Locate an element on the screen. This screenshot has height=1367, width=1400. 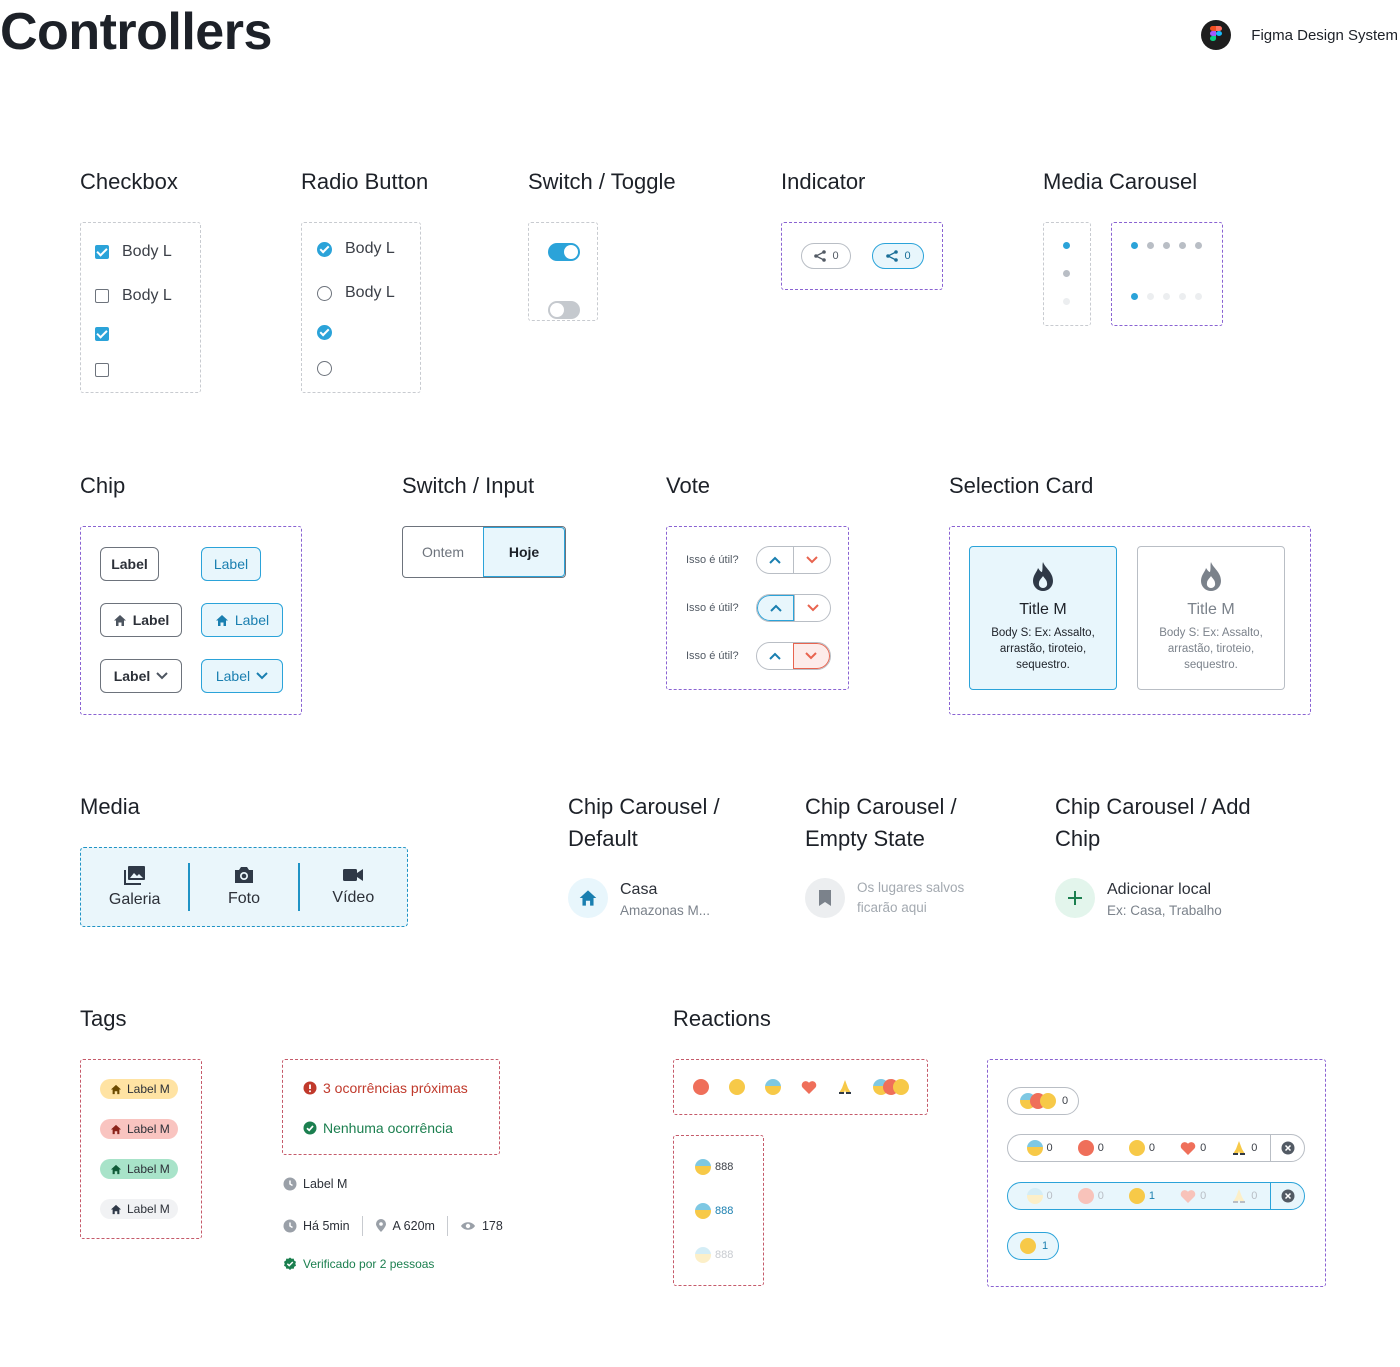
sad-emoji-icon is located at coordinates (737, 1087).